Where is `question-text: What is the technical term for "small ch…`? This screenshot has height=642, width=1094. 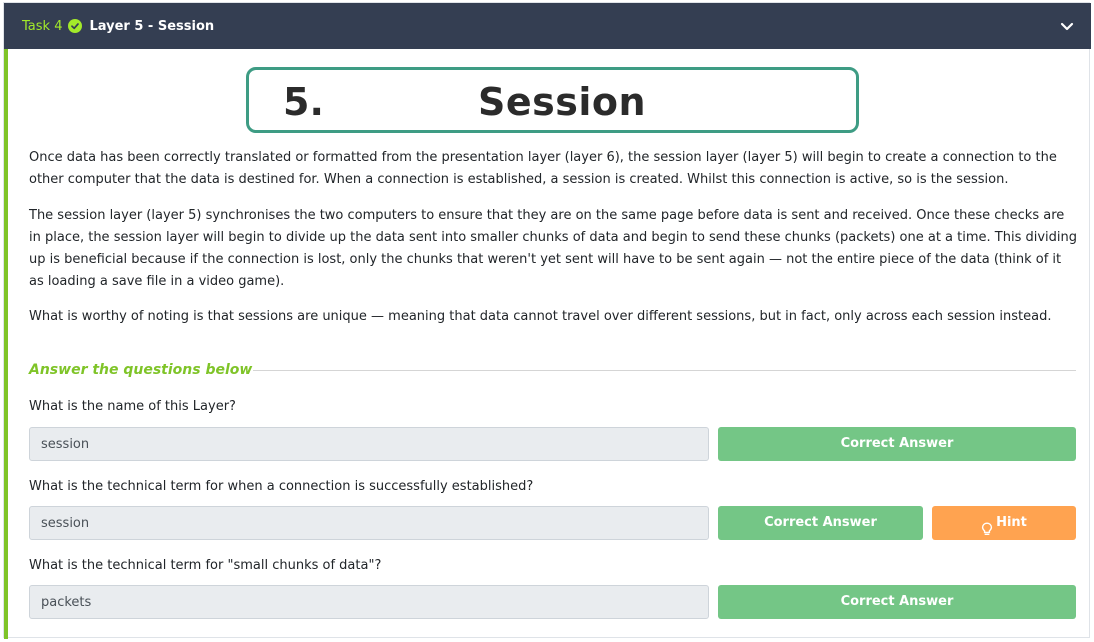 question-text: What is the technical term for "small ch… is located at coordinates (205, 565).